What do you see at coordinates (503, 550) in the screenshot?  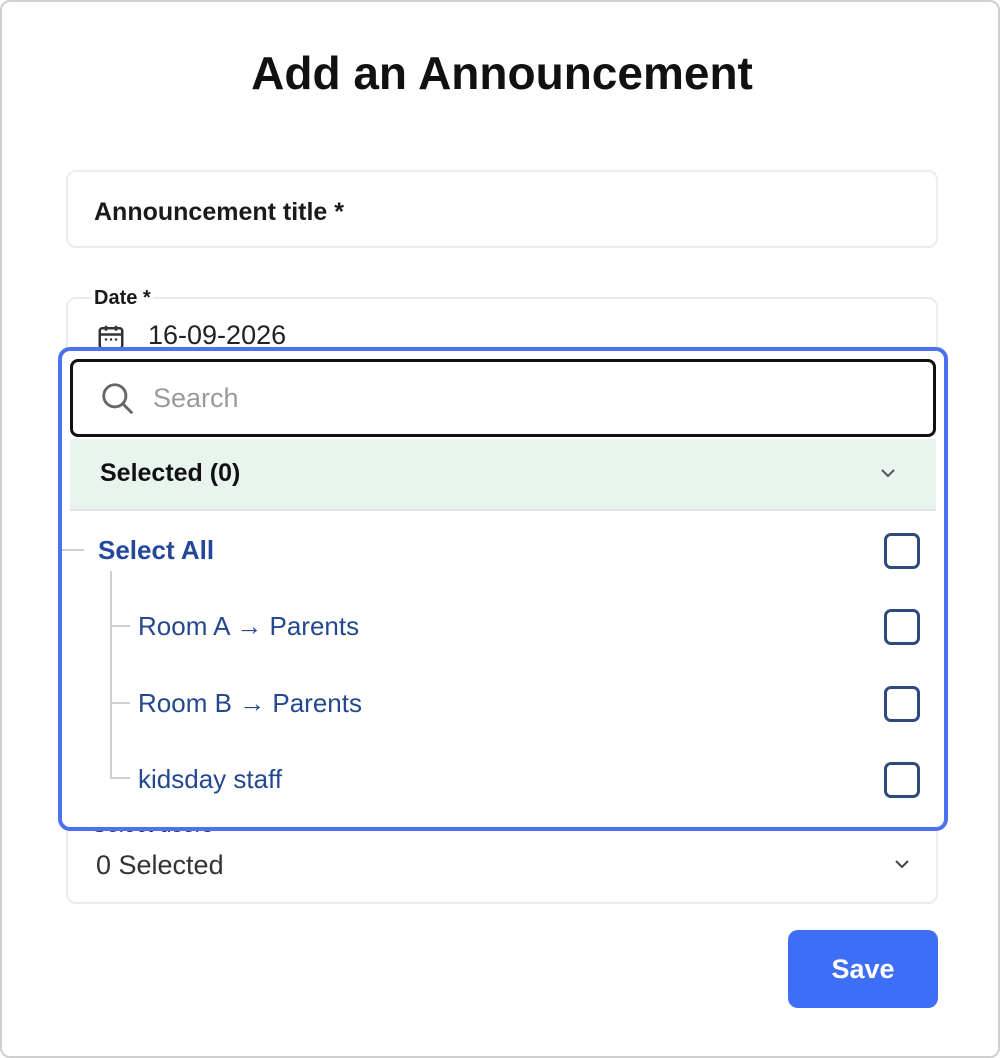 I see `option-select-all: Select All` at bounding box center [503, 550].